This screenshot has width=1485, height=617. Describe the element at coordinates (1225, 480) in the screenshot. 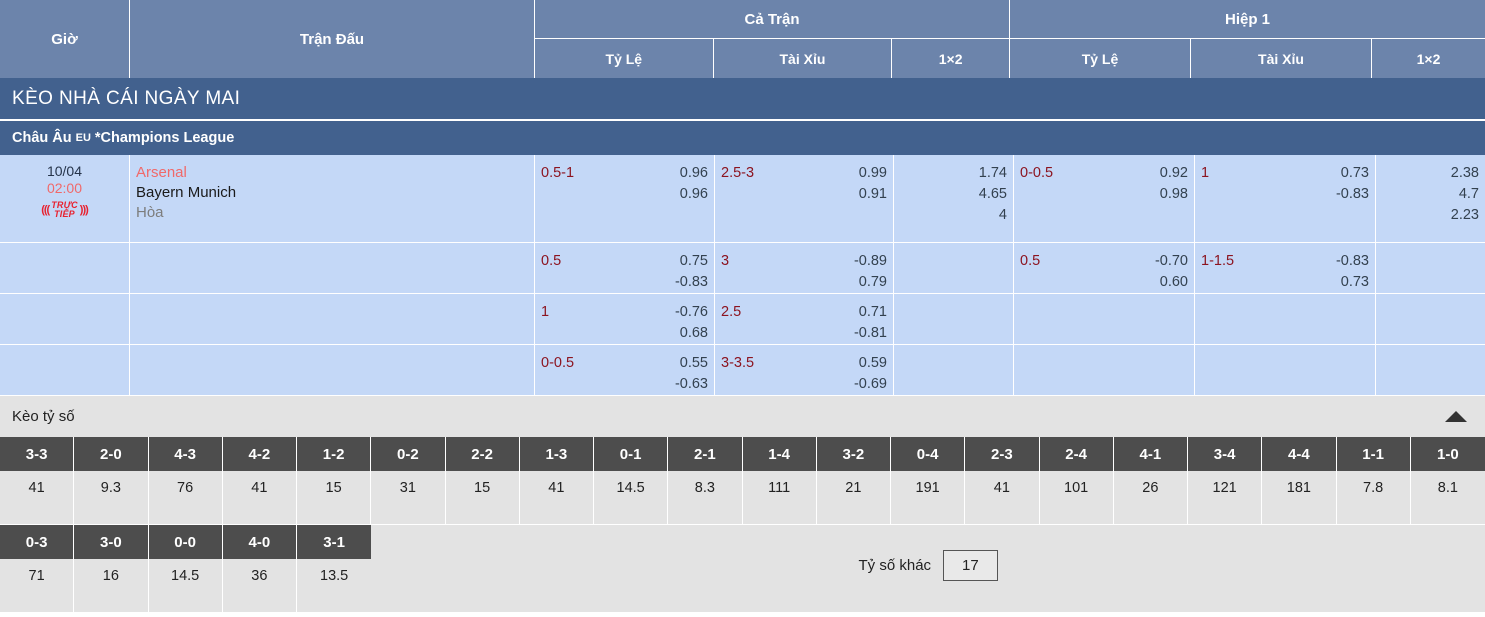

I see `score-column: 3-4 121` at that location.